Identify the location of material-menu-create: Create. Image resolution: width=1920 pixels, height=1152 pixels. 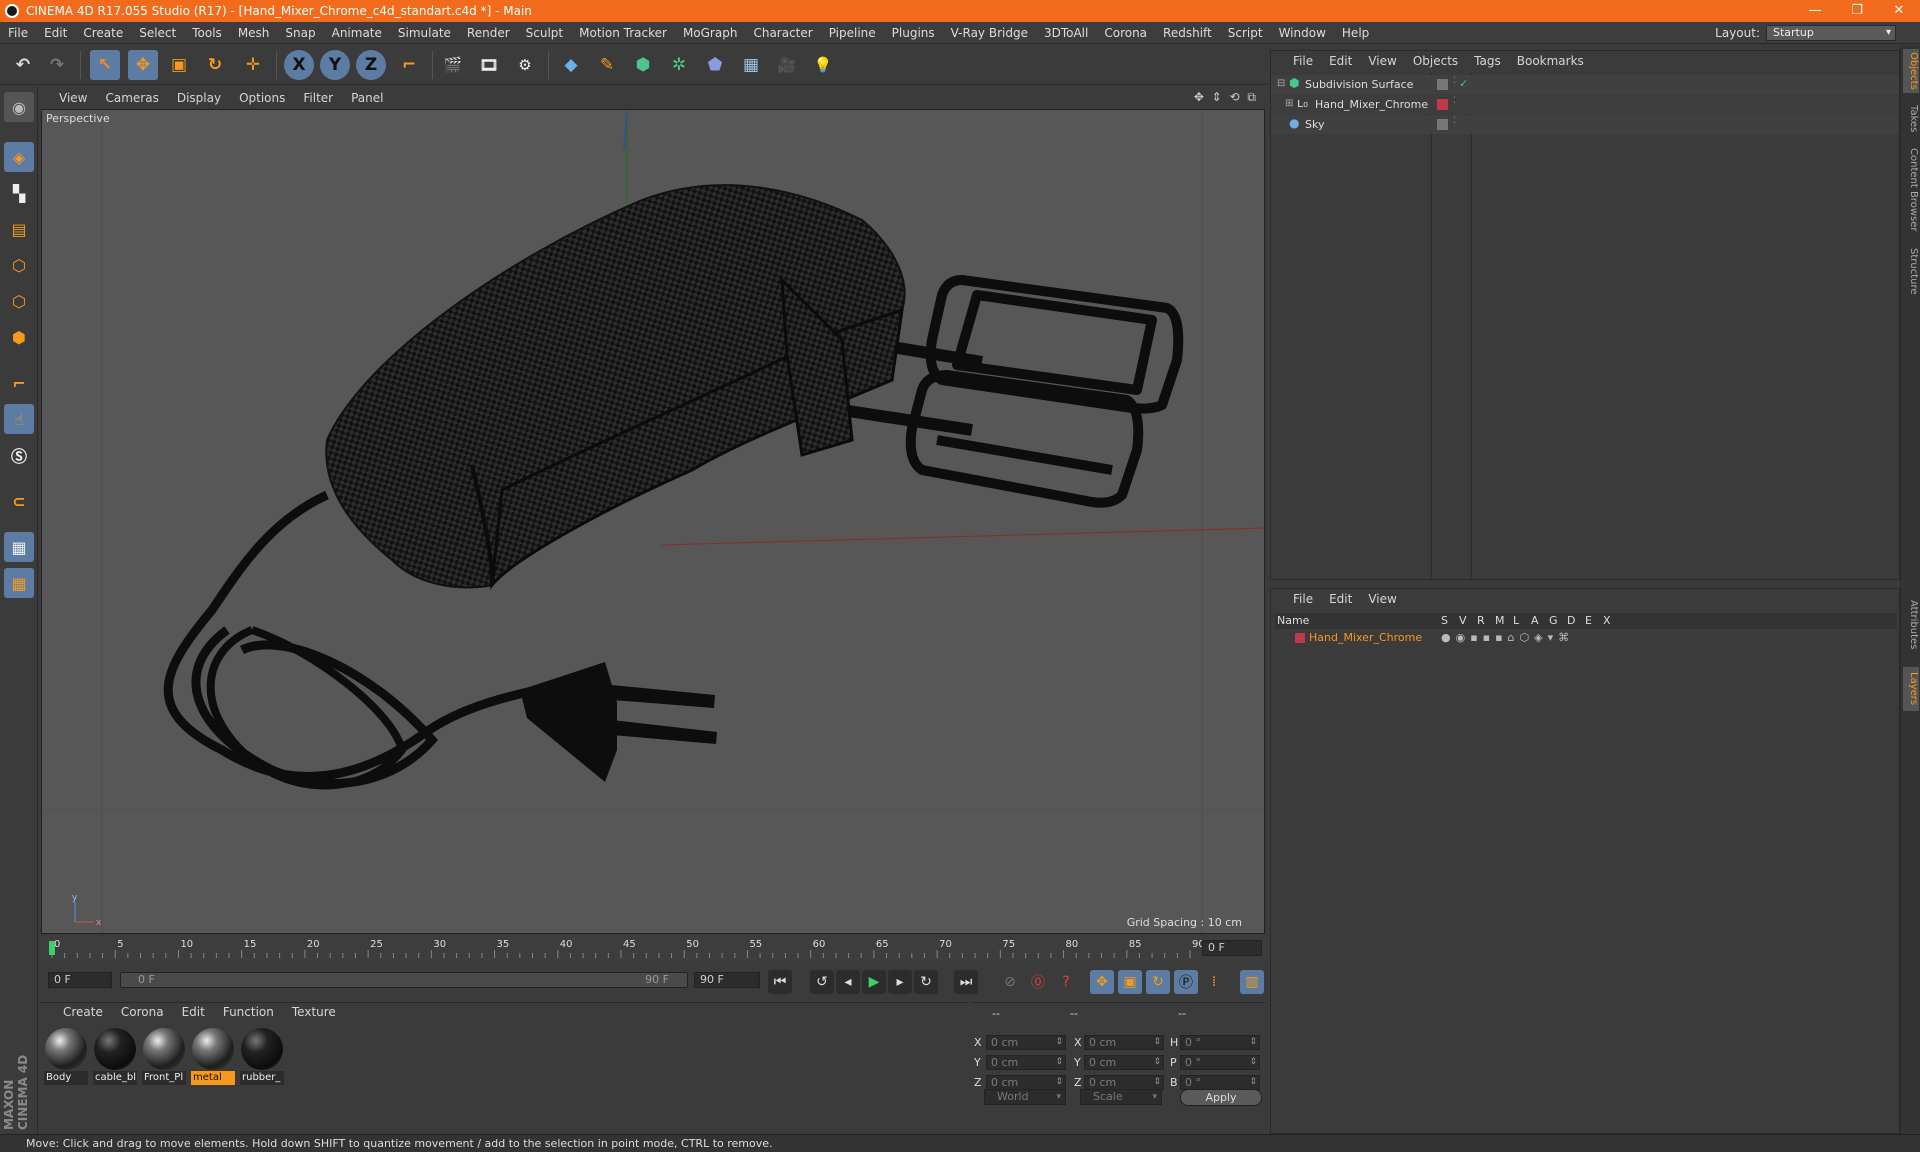
(83, 1012).